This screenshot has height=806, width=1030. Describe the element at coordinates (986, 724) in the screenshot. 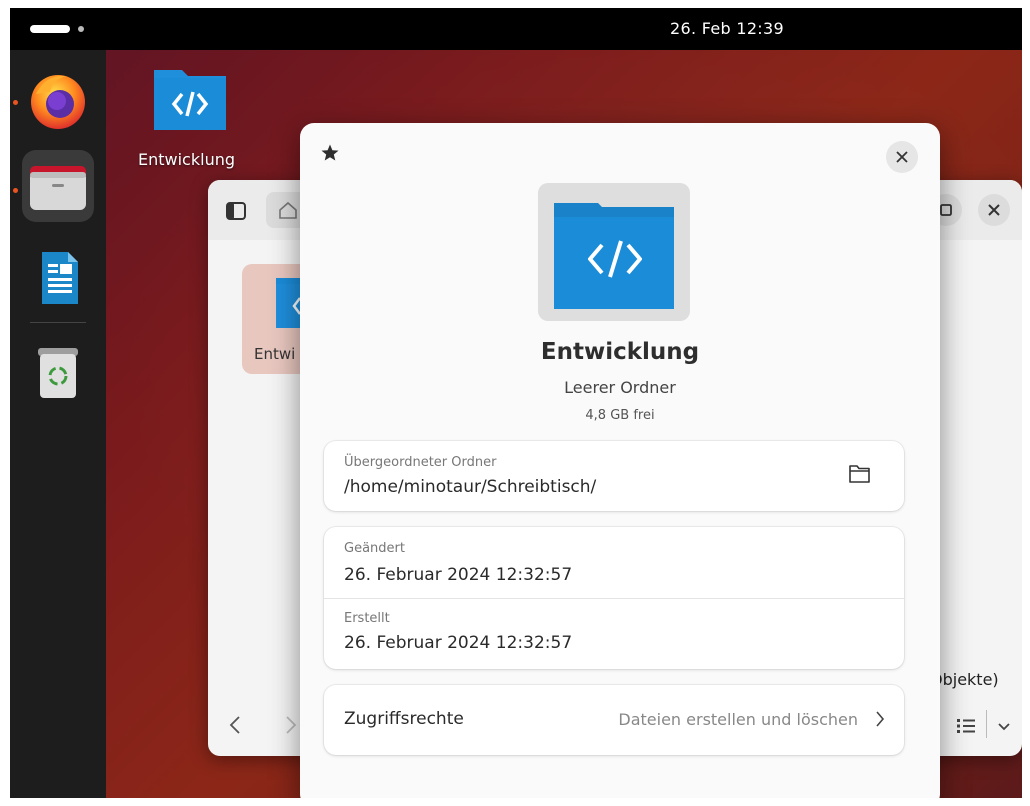

I see `view-separator` at that location.